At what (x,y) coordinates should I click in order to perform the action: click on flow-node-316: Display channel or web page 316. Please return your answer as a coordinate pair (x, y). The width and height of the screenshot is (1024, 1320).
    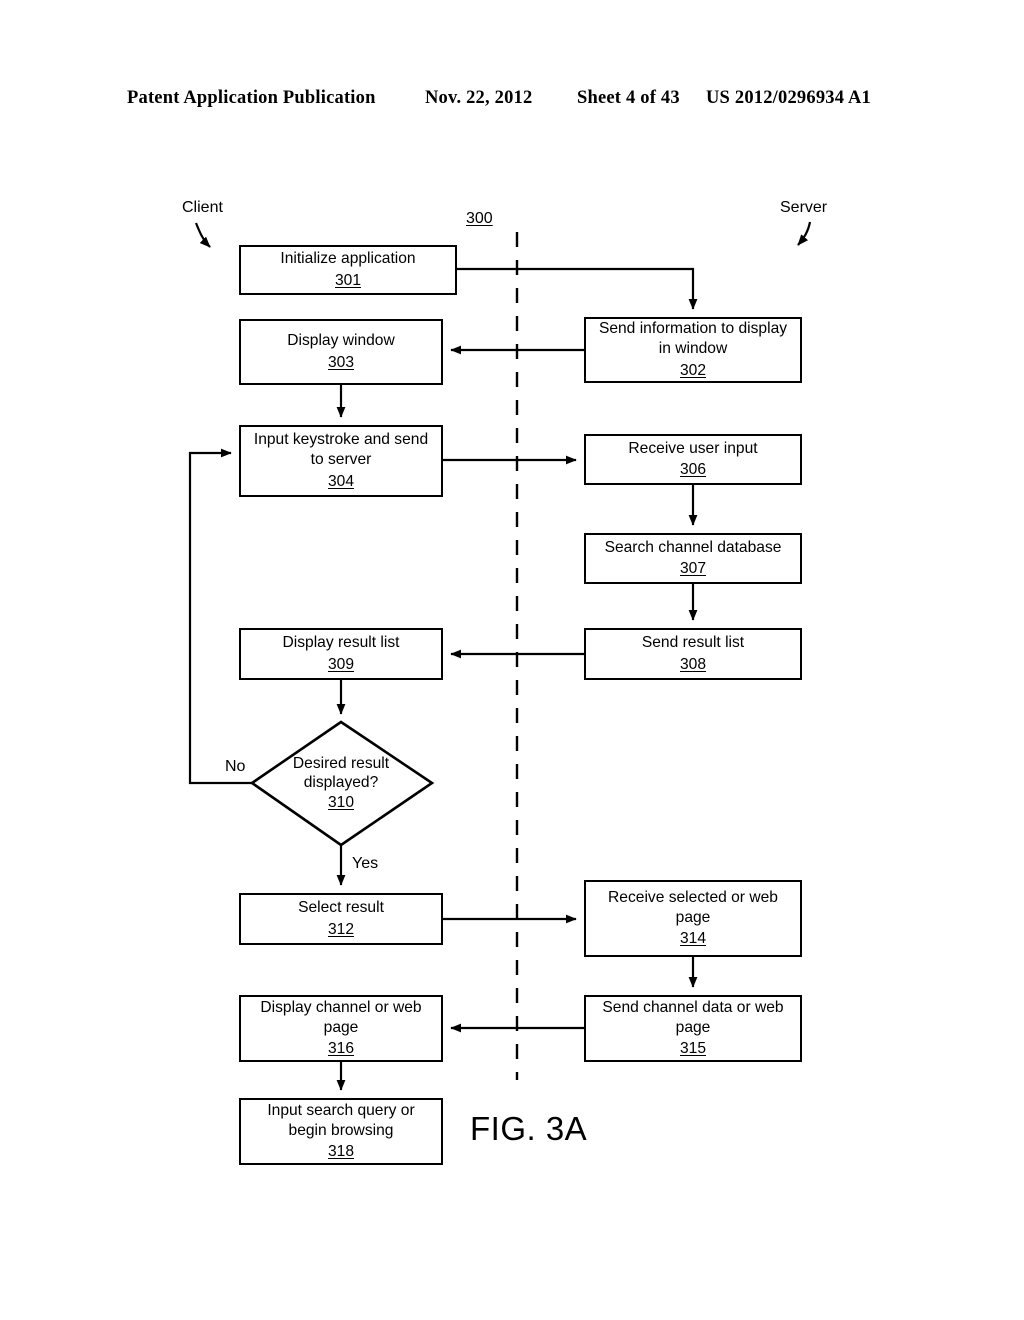
    Looking at the image, I should click on (341, 1028).